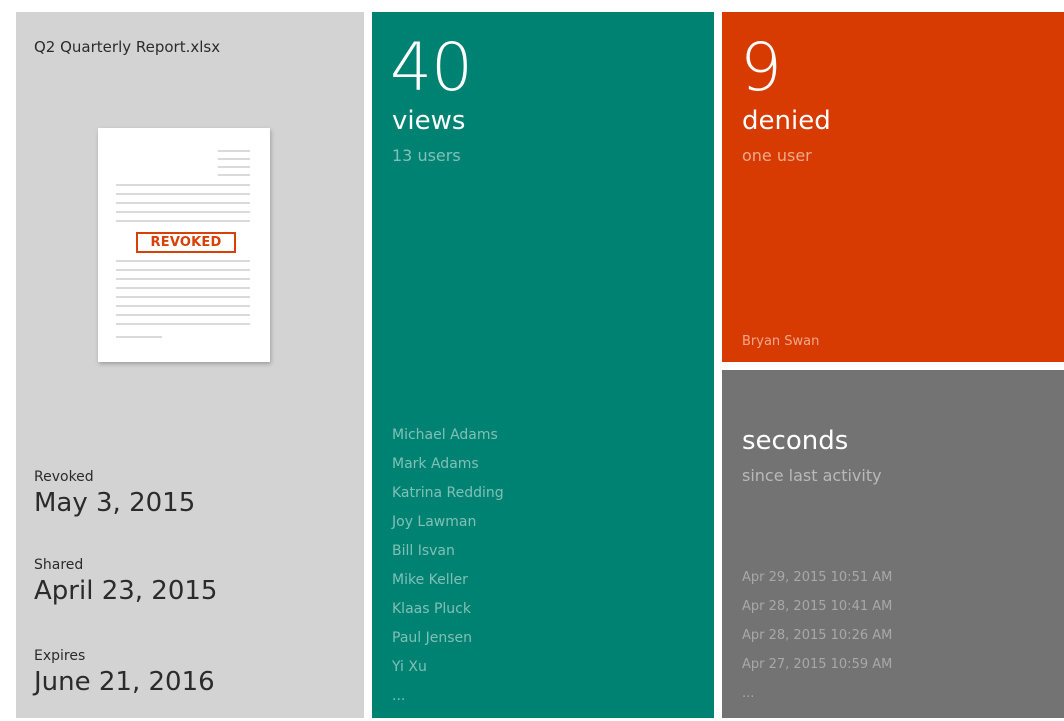  I want to click on views-label: views, so click(429, 121).